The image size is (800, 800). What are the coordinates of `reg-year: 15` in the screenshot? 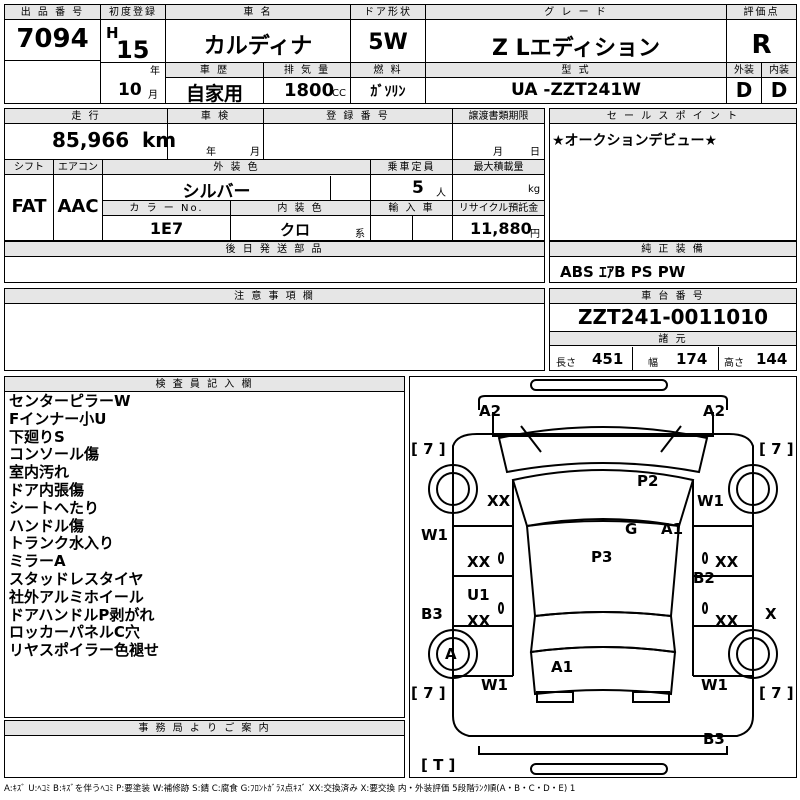 It's located at (133, 50).